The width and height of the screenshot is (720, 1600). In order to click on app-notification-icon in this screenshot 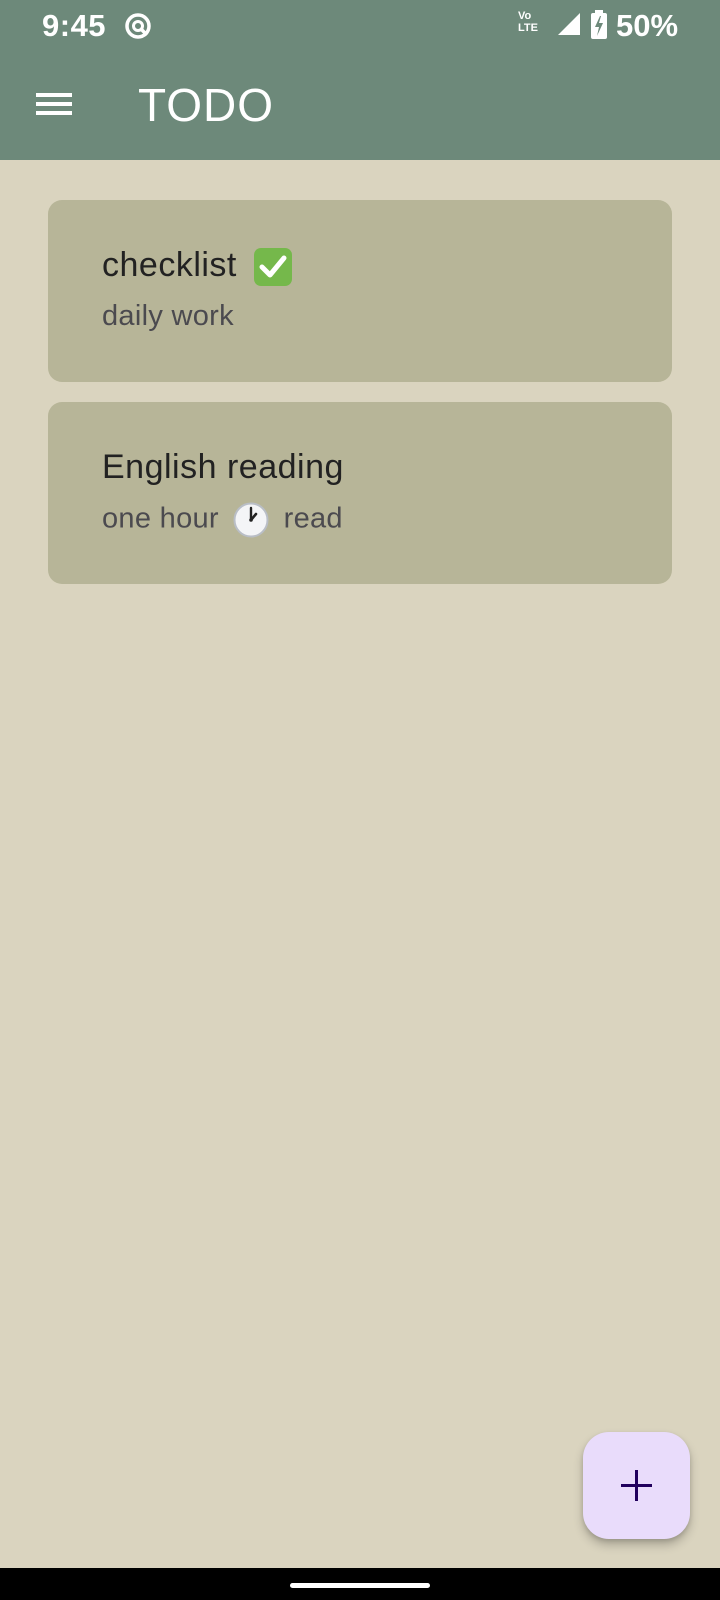, I will do `click(138, 26)`.